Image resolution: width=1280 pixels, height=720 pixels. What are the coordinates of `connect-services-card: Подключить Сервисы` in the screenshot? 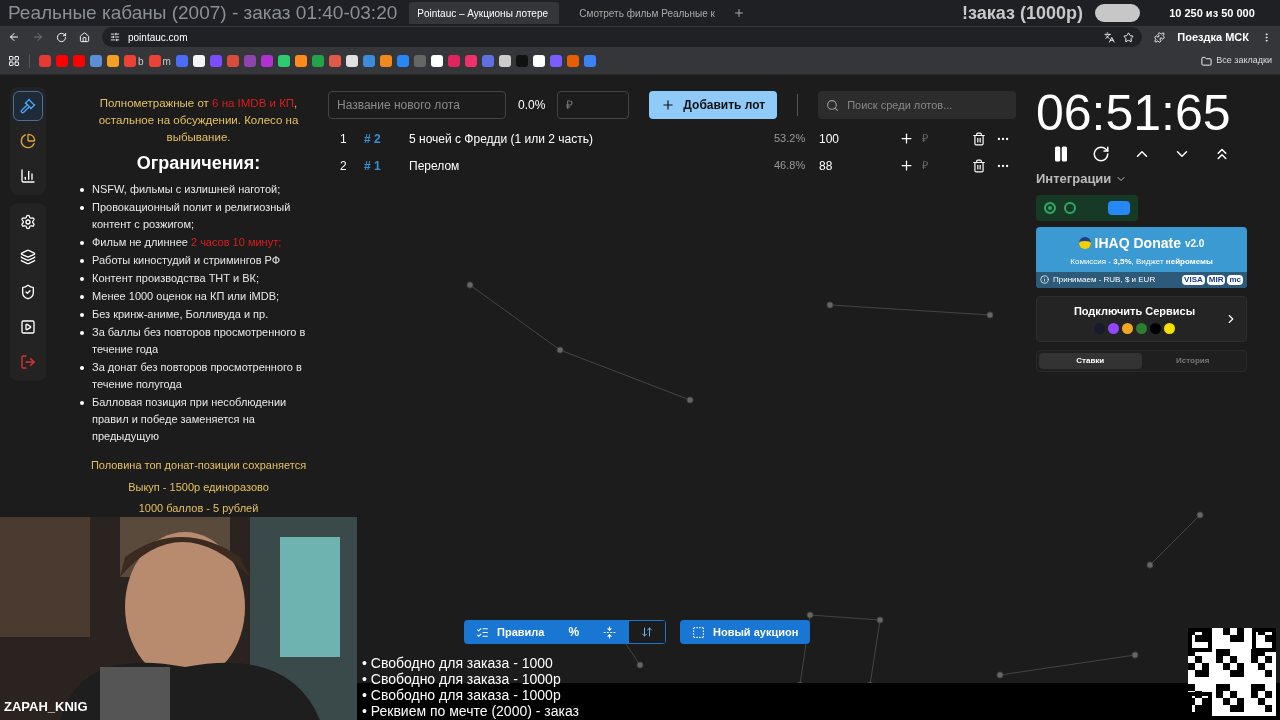 It's located at (1141, 318).